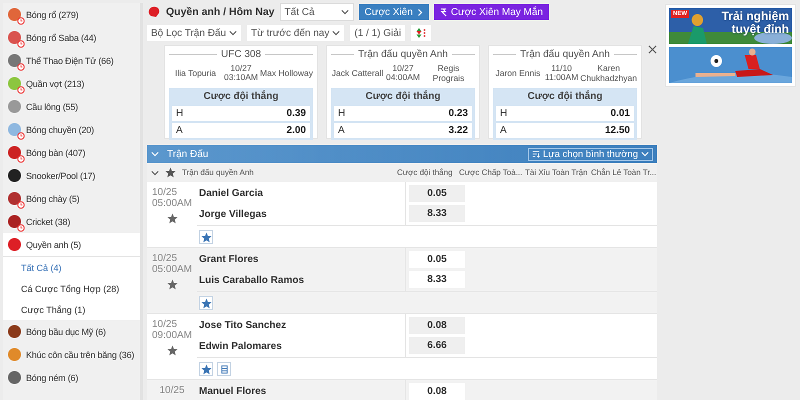 The image size is (800, 400). What do you see at coordinates (71, 267) in the screenshot?
I see `submenu-item: Tất Cả (4)` at bounding box center [71, 267].